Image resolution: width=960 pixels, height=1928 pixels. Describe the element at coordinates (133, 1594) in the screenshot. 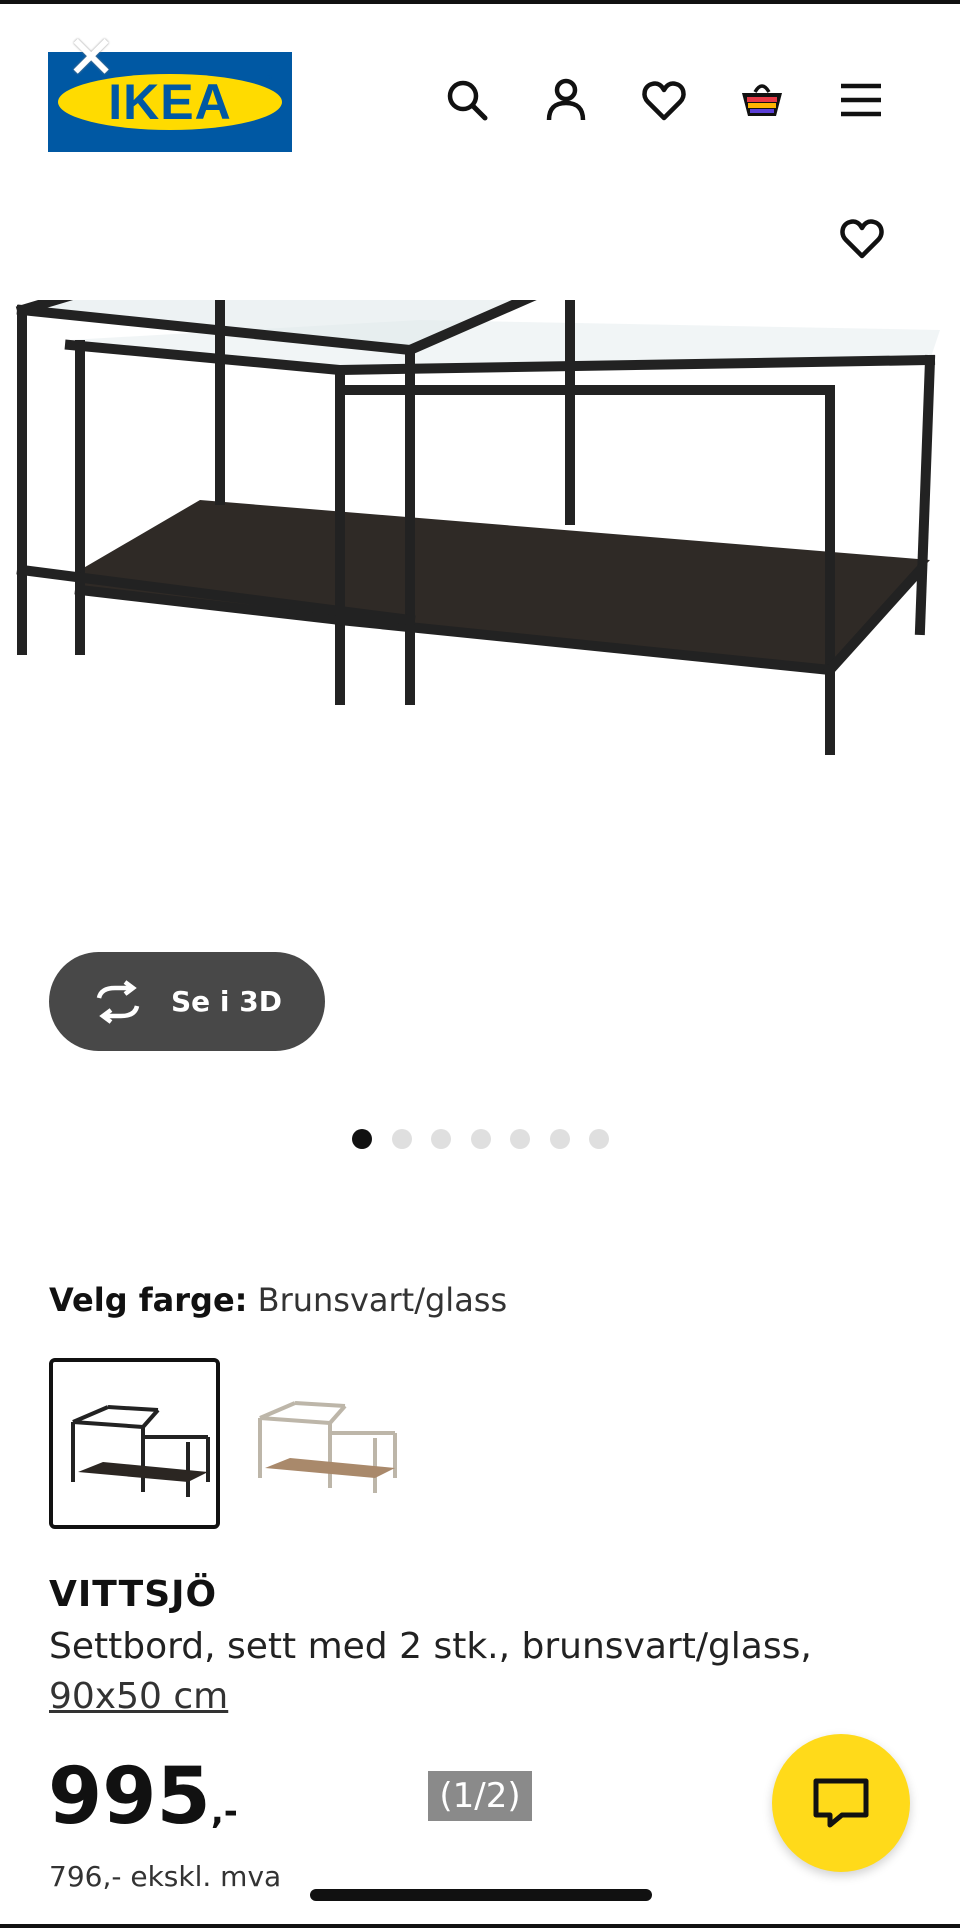

I see `product-name: VITTSJÖ` at that location.